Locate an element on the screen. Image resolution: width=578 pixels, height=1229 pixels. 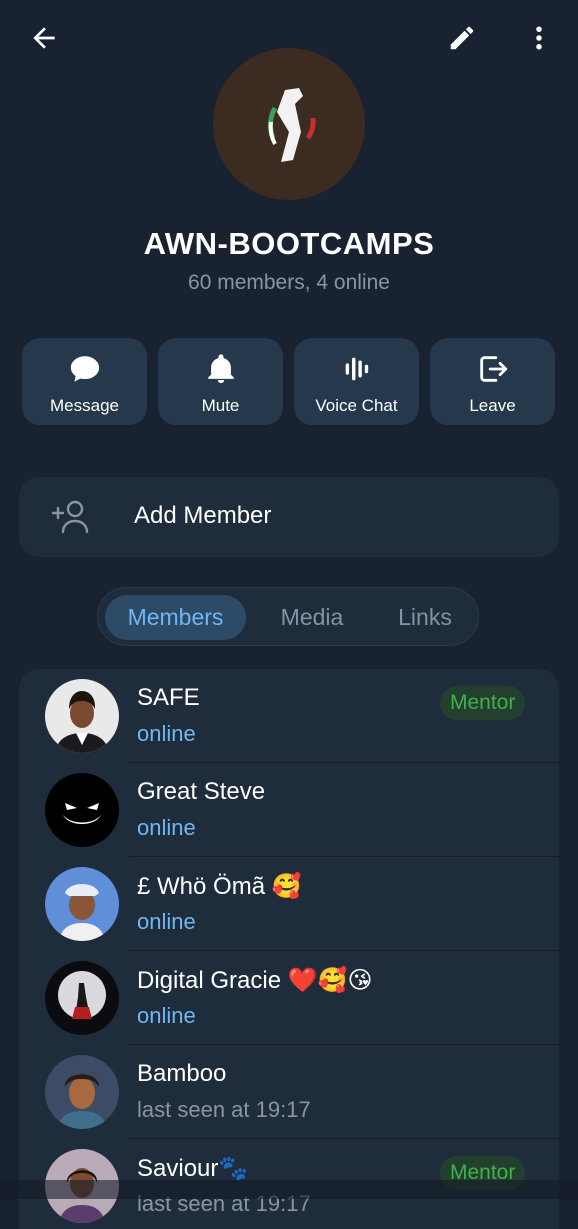
group-logo-icon is located at coordinates (289, 124).